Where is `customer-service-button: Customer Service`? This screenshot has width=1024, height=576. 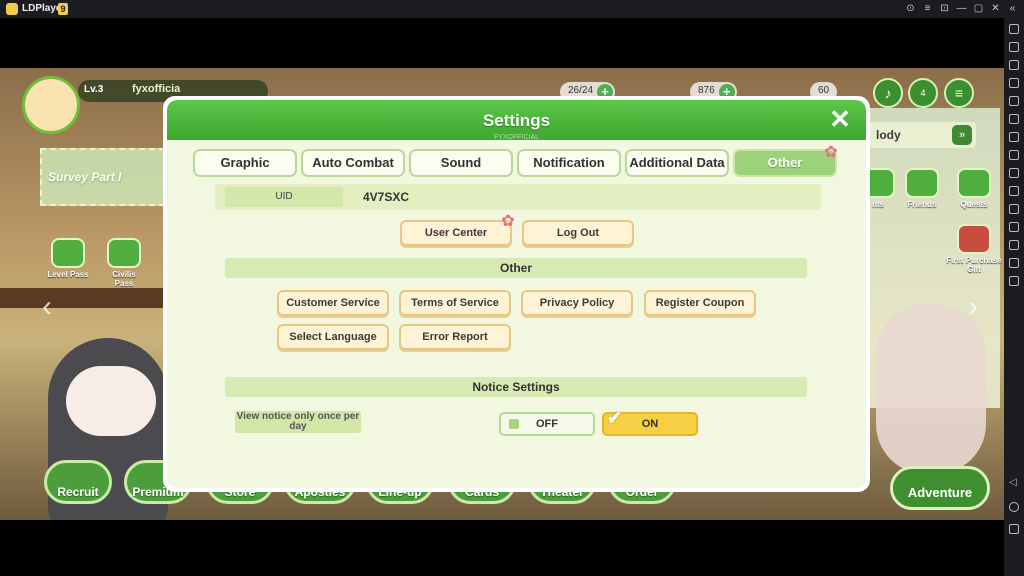 customer-service-button: Customer Service is located at coordinates (333, 303).